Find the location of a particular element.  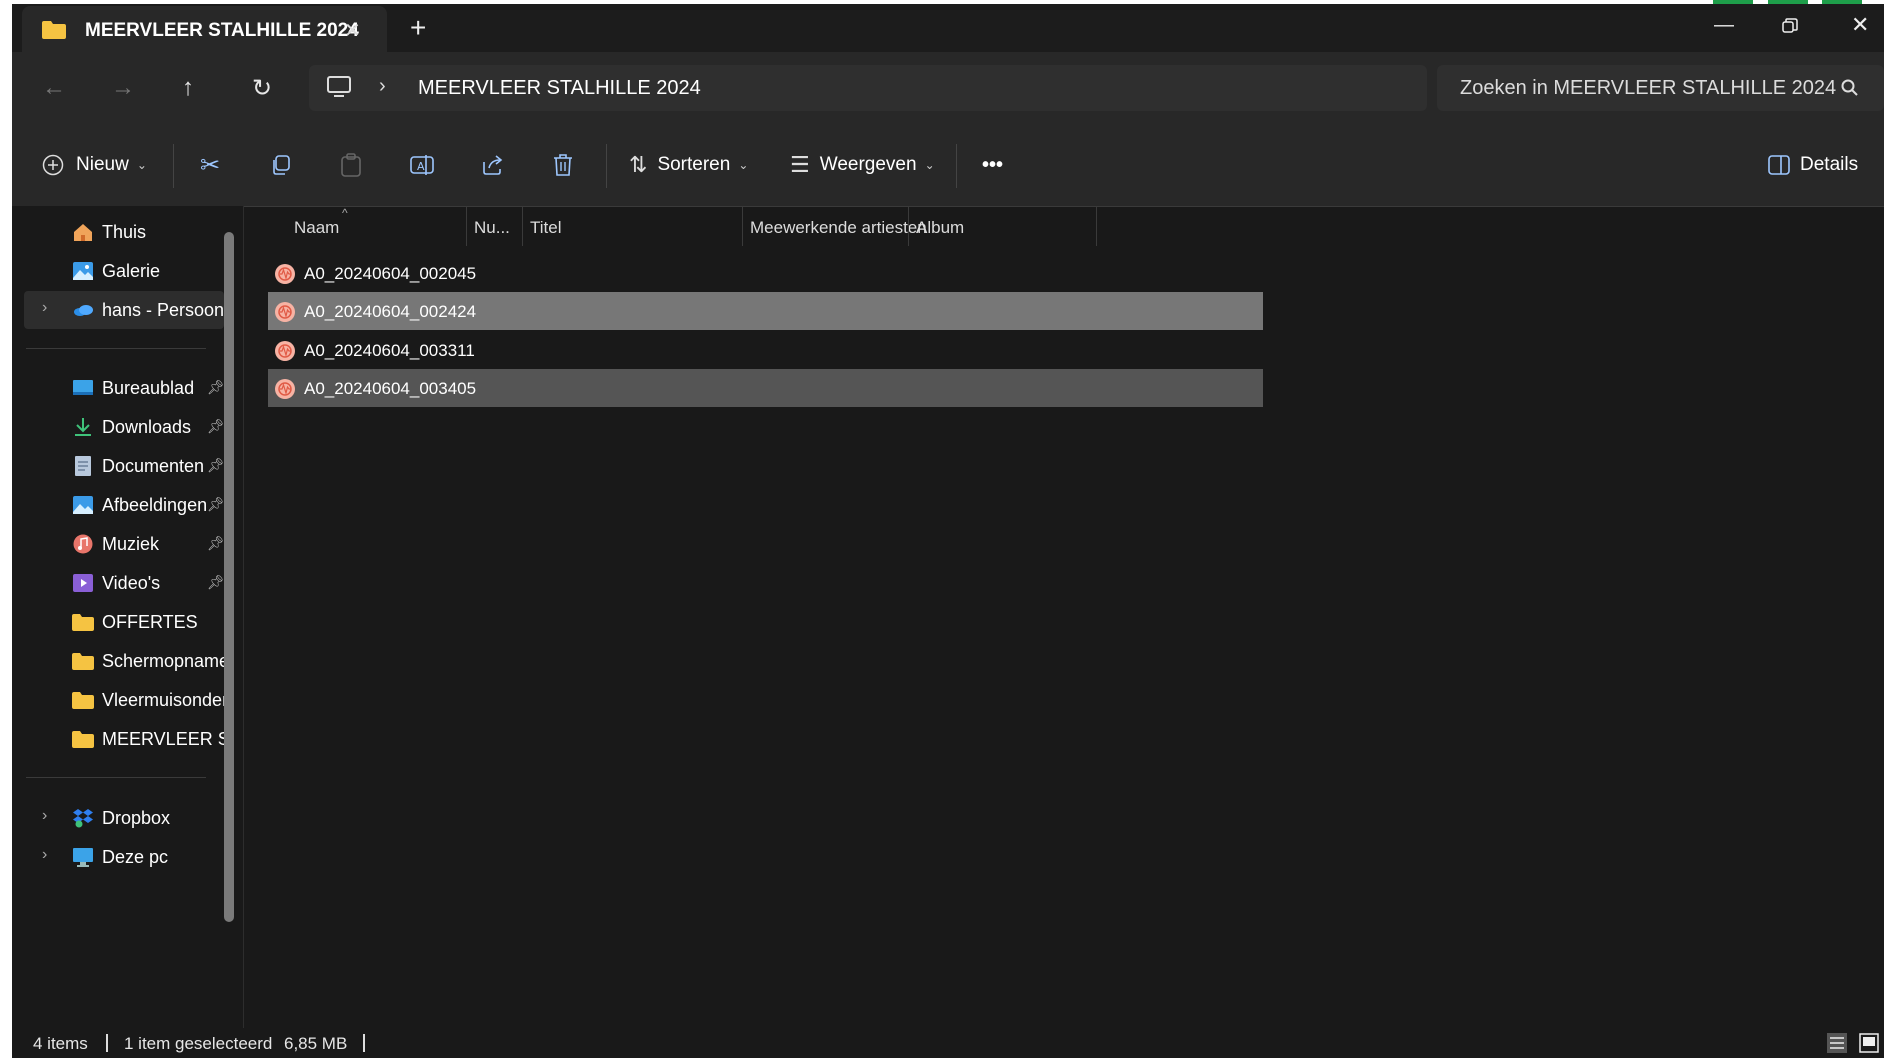

desktop-icon is located at coordinates (83, 387).